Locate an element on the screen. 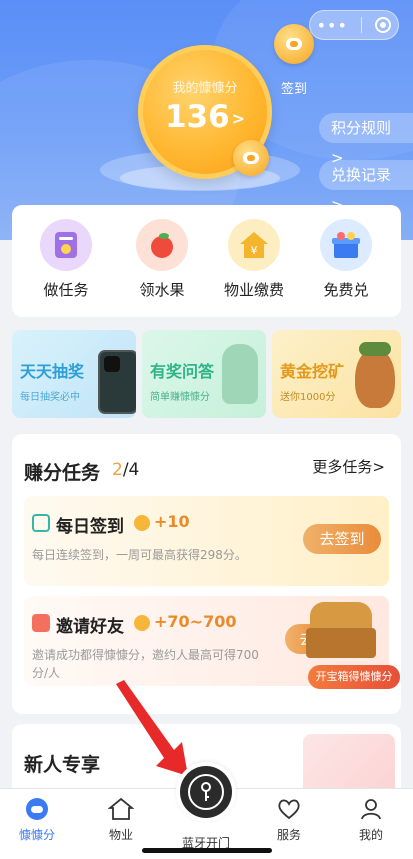 This screenshot has width=413, height=859. treasure-chest-icon is located at coordinates (340, 629).